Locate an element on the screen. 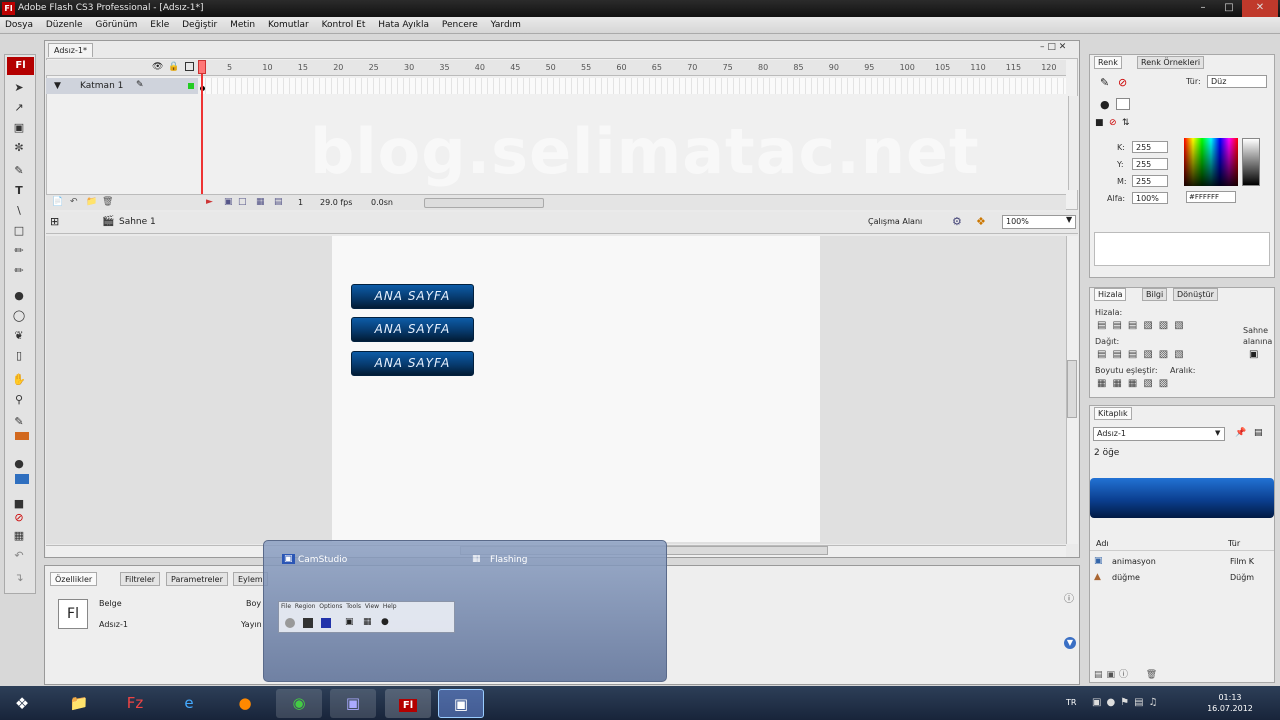 The height and width of the screenshot is (720, 1280). eyedropper-icon: ❦ is located at coordinates (19, 336).